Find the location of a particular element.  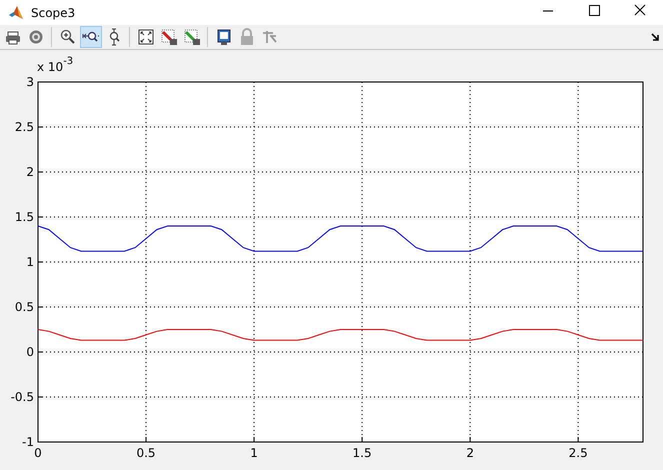

y-tick-label: 0.5 is located at coordinates (24, 307).